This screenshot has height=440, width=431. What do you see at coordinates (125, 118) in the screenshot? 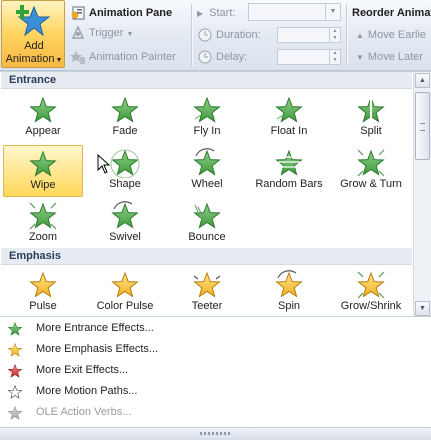
I see `effect-tile-fade: Fade` at bounding box center [125, 118].